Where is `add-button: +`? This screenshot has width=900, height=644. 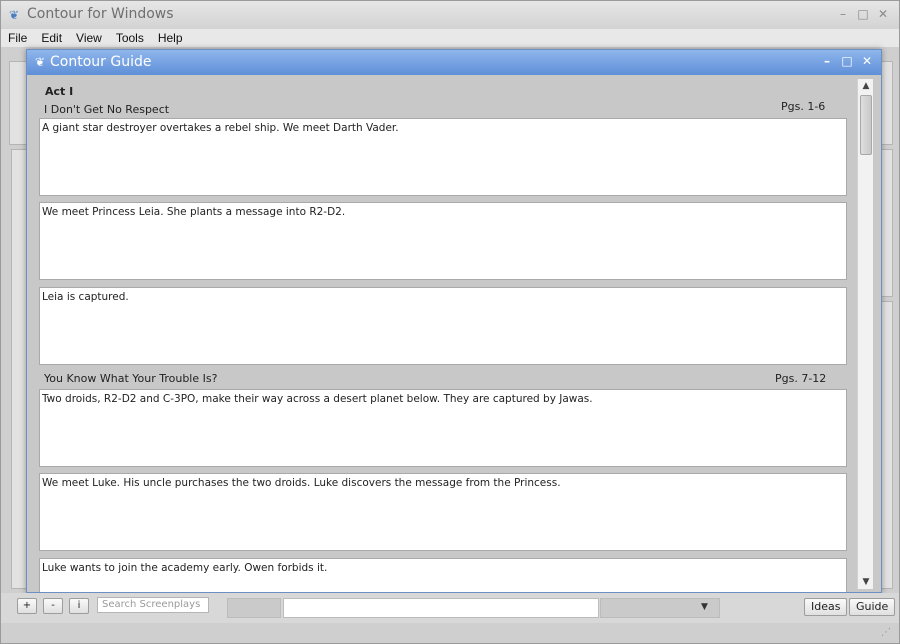 add-button: + is located at coordinates (27, 606).